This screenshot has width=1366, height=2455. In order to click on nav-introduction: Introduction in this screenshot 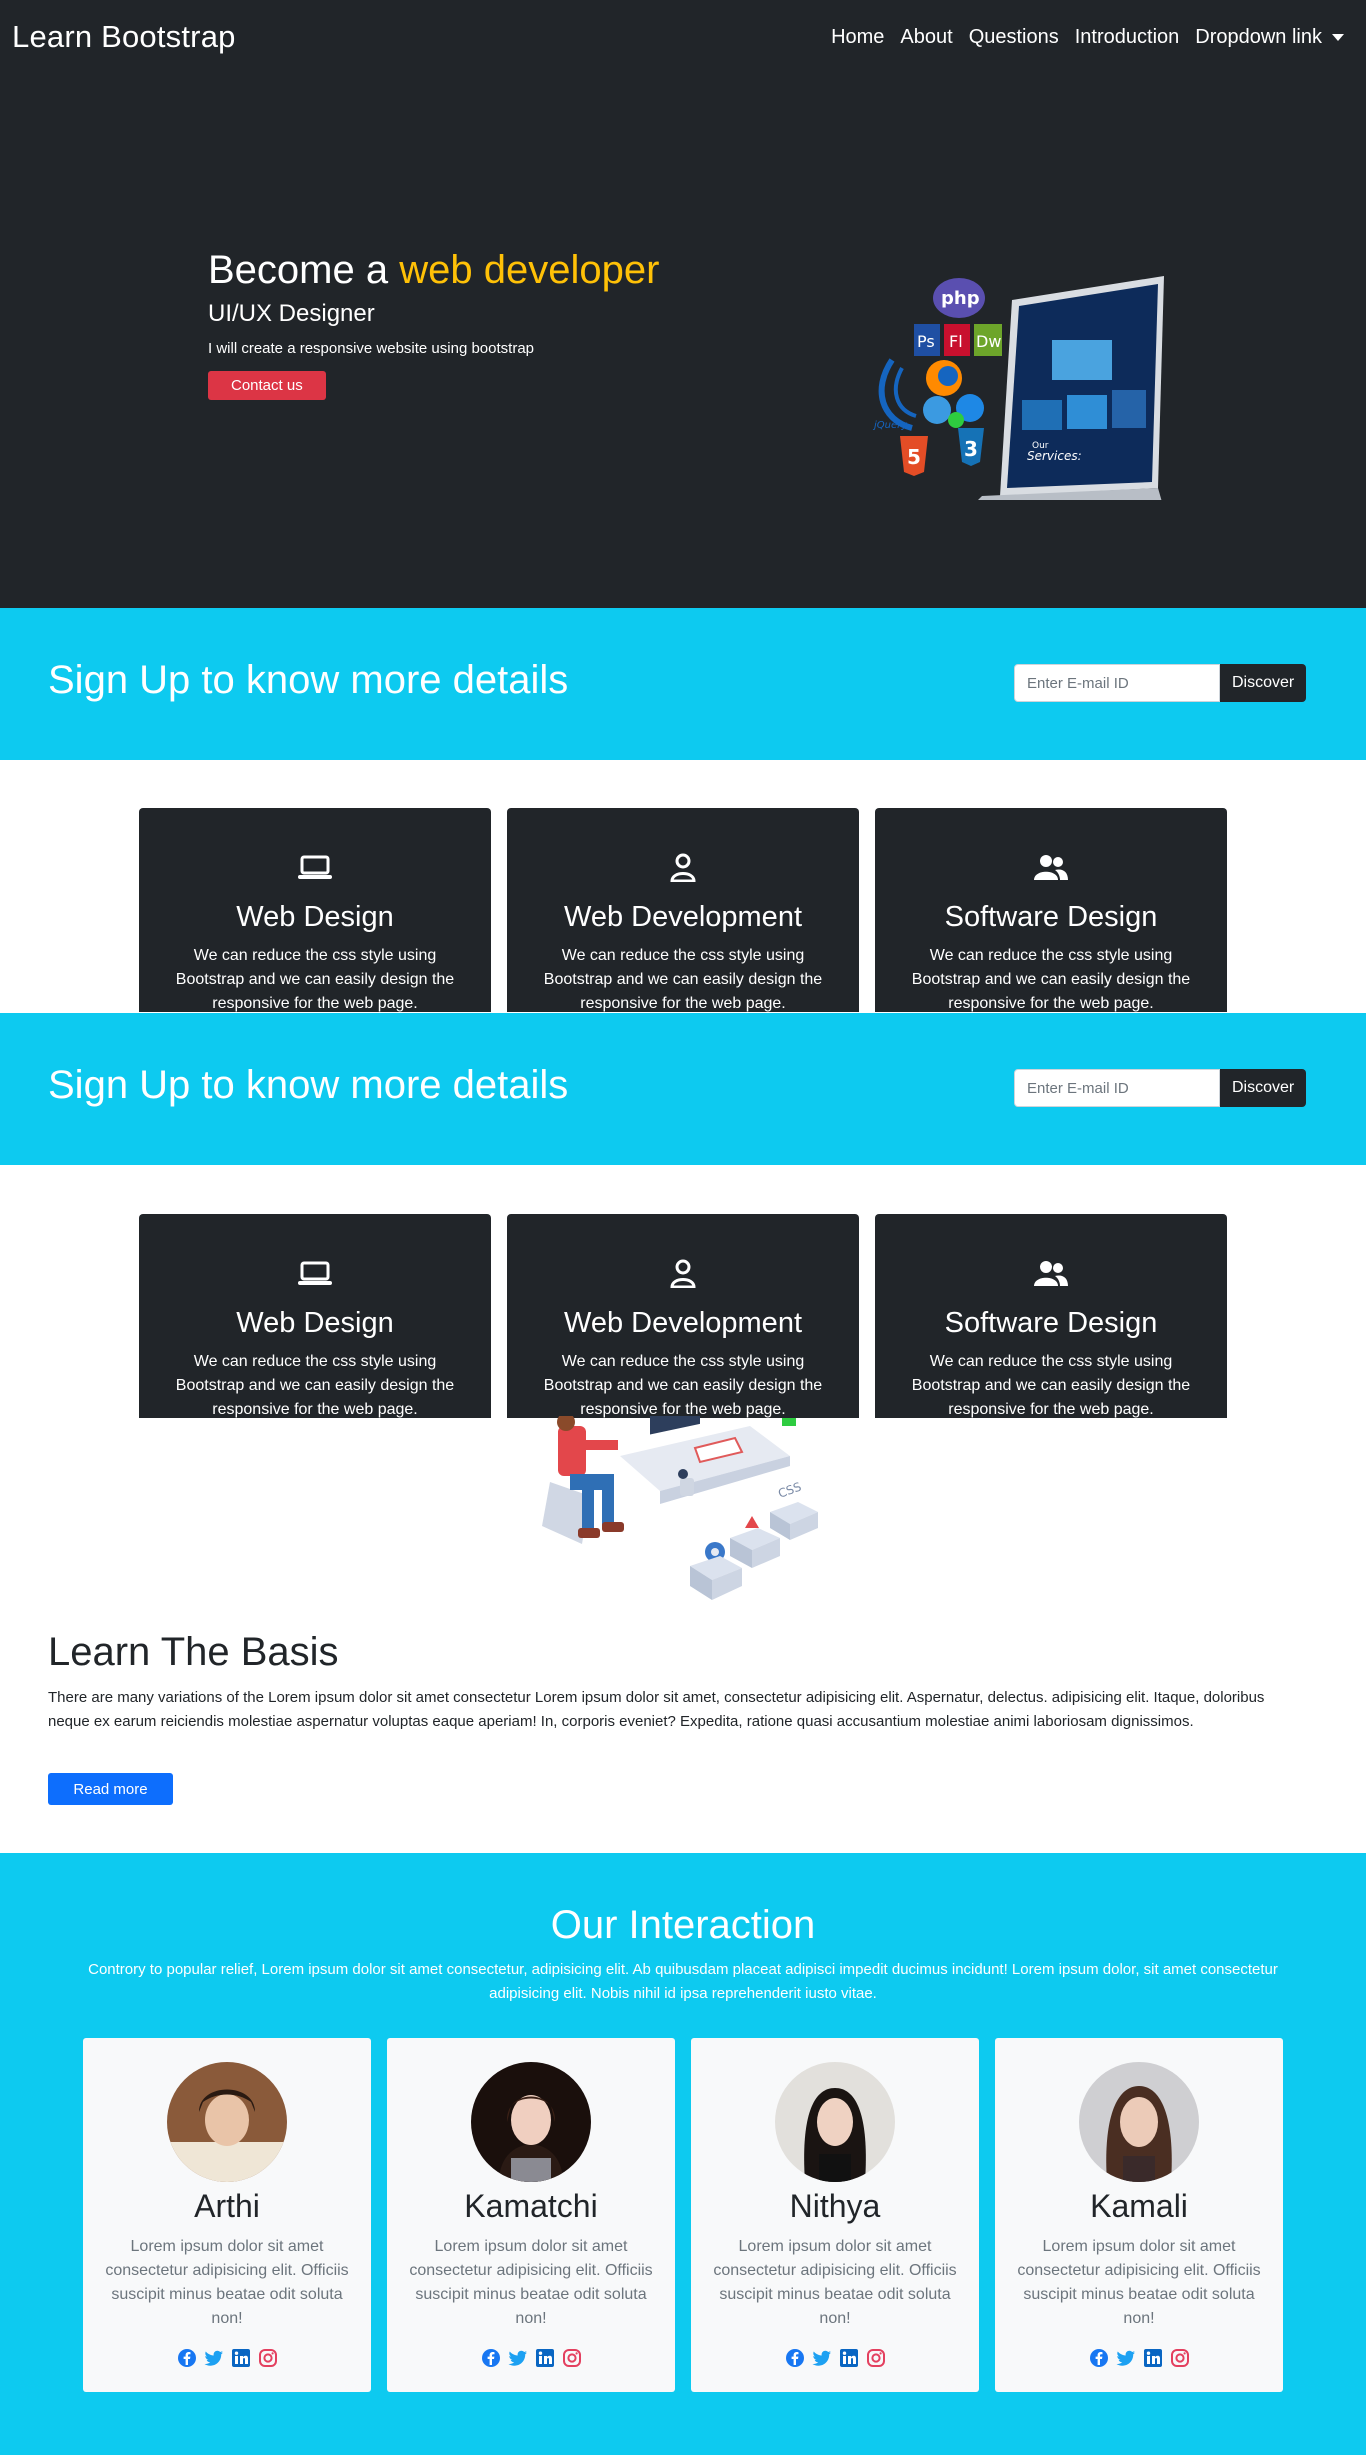, I will do `click(1127, 37)`.